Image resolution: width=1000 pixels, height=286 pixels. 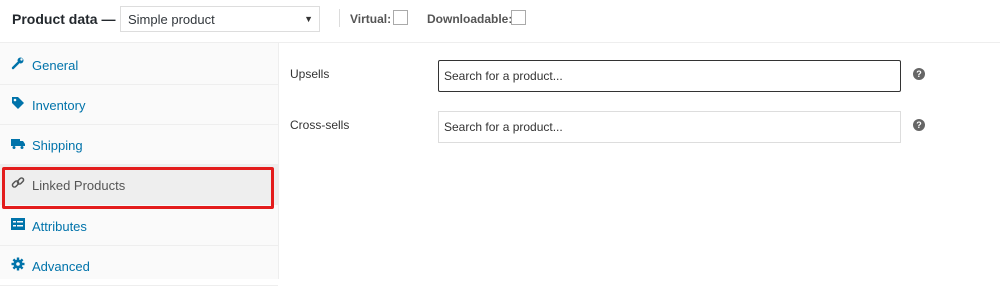 I want to click on upsells-help-icon: ?, so click(x=919, y=74).